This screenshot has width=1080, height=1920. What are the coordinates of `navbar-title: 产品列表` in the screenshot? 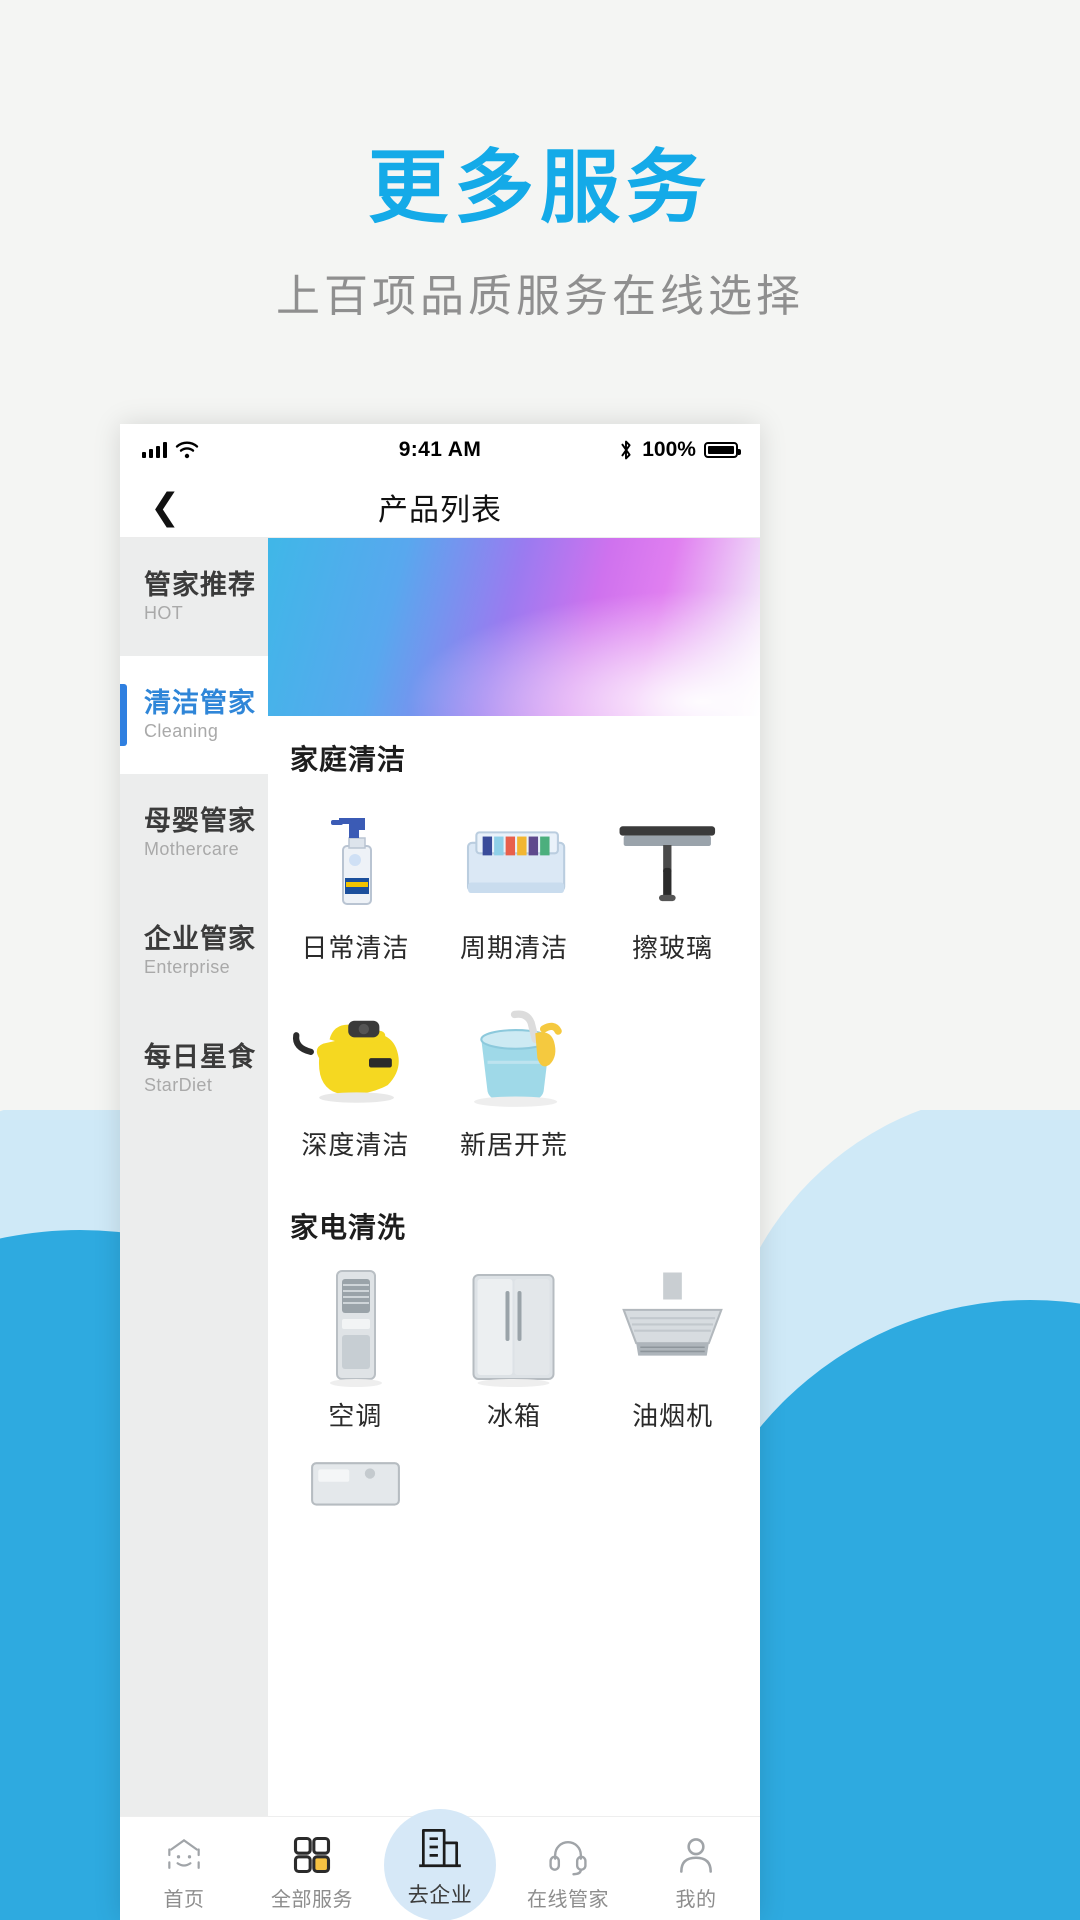 It's located at (440, 510).